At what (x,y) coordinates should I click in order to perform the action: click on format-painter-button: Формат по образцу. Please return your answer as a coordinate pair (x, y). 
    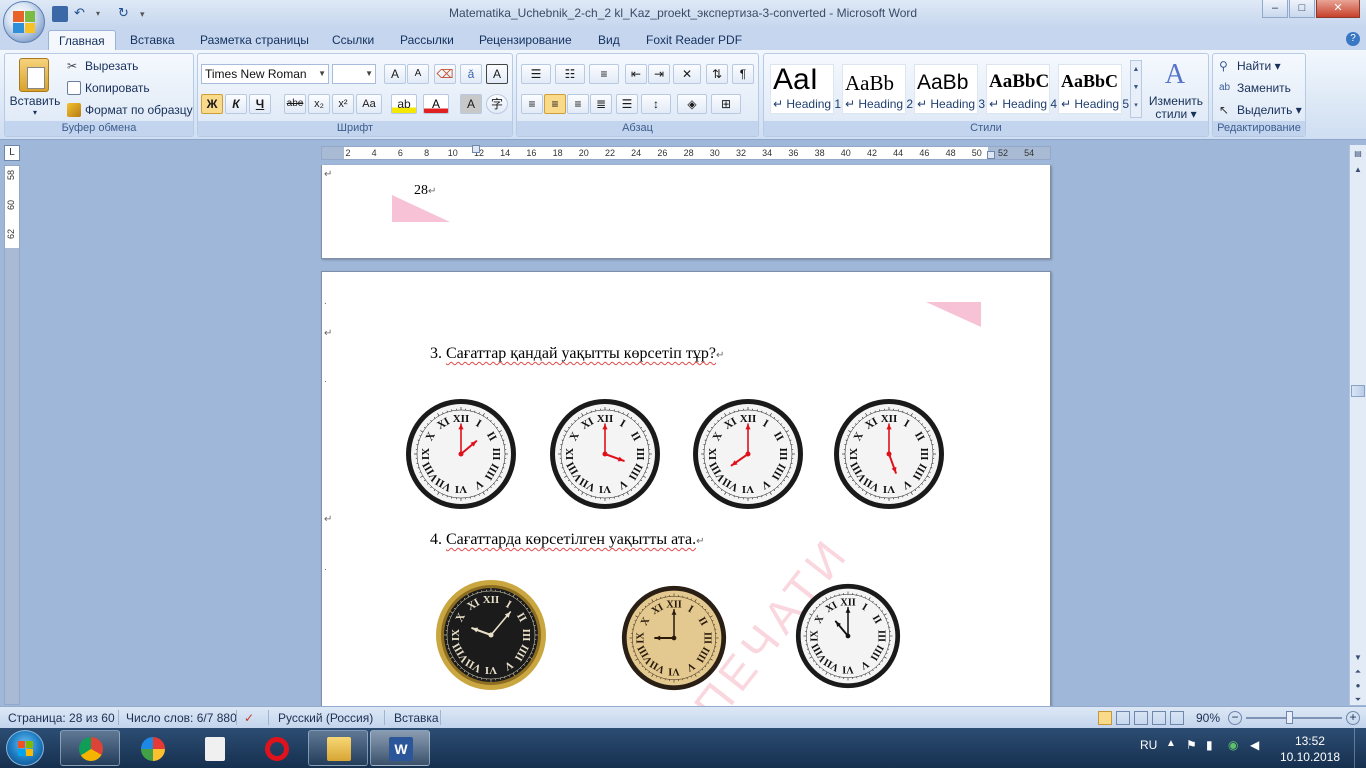
    Looking at the image, I should click on (129, 110).